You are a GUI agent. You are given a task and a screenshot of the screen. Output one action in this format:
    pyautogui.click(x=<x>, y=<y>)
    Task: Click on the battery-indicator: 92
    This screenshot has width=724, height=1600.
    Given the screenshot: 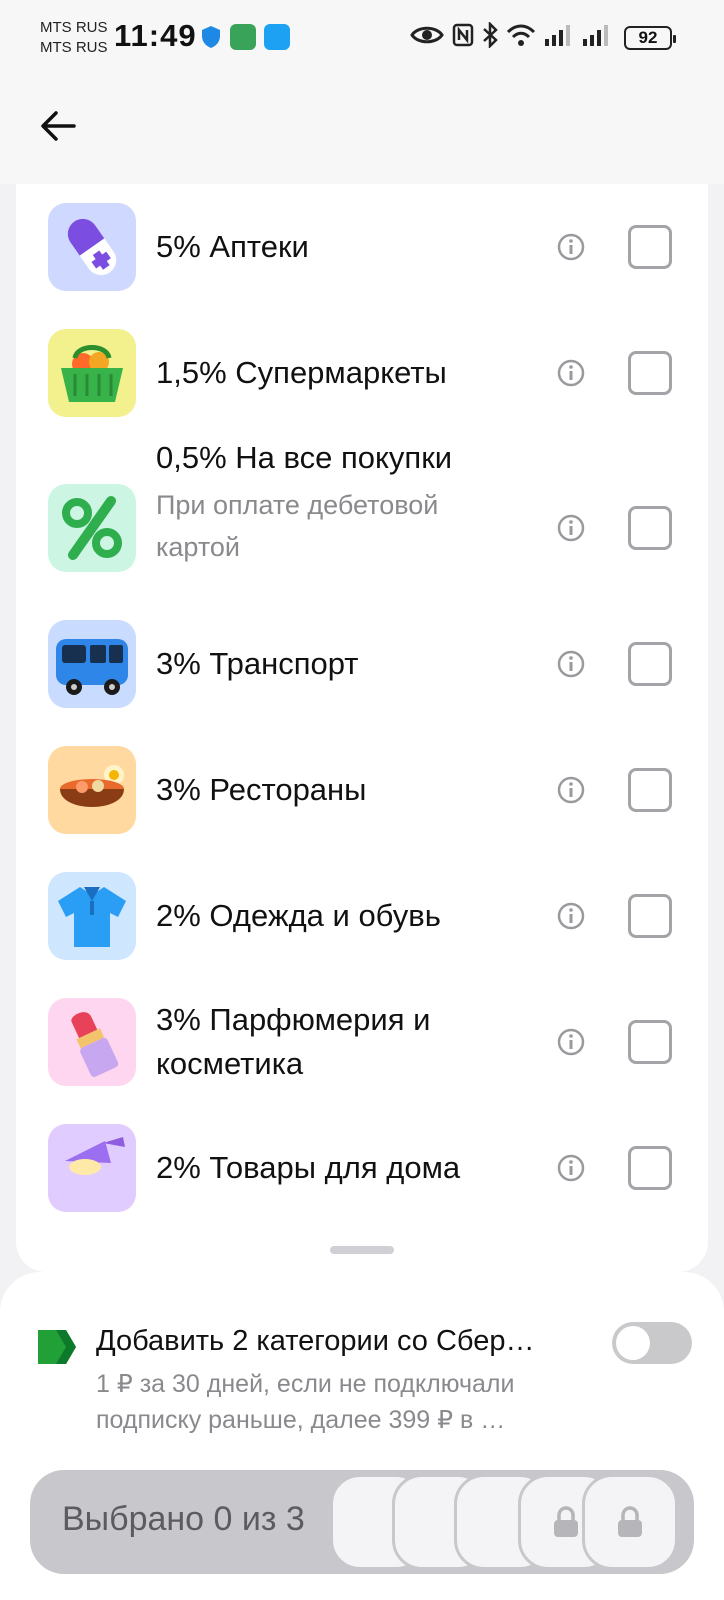 What is the action you would take?
    pyautogui.click(x=650, y=38)
    